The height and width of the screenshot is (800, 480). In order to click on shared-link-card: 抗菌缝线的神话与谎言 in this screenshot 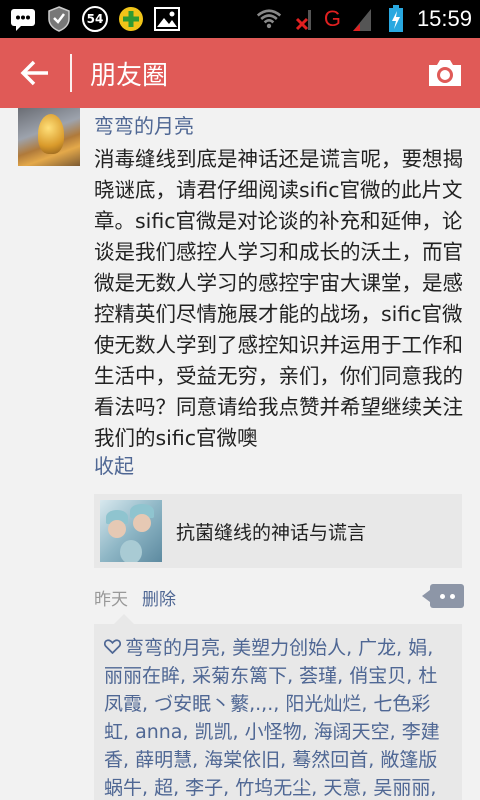, I will do `click(278, 531)`.